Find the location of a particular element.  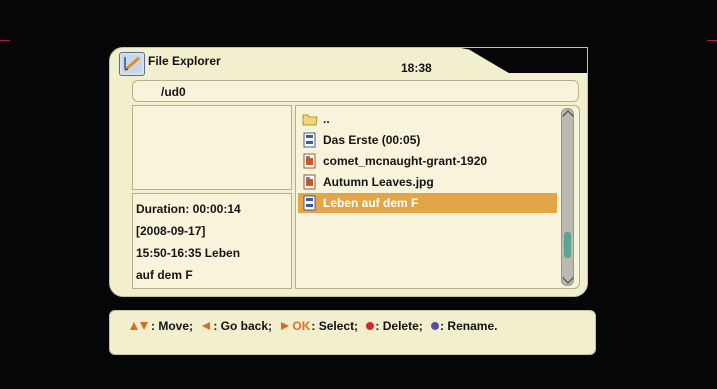

delete-hint: : Delete; is located at coordinates (399, 326).